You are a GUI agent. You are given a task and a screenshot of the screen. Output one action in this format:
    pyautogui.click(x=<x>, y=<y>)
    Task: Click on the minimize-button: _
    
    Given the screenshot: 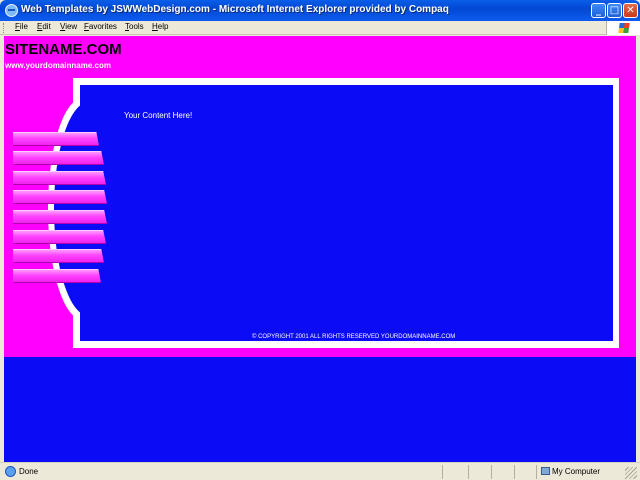 What is the action you would take?
    pyautogui.click(x=598, y=10)
    